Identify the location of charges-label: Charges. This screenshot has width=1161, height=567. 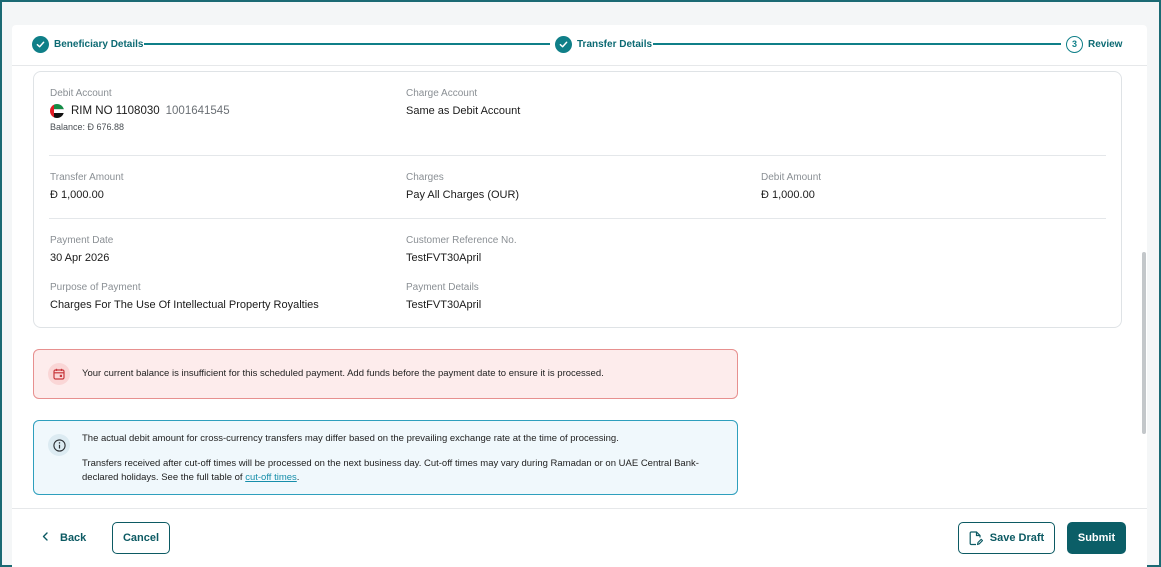
(425, 177).